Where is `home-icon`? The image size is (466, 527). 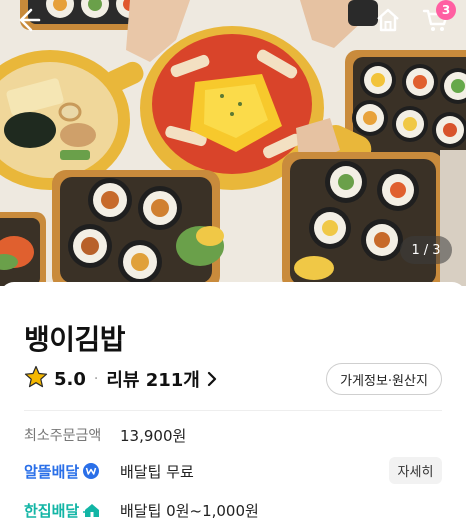 home-icon is located at coordinates (388, 20).